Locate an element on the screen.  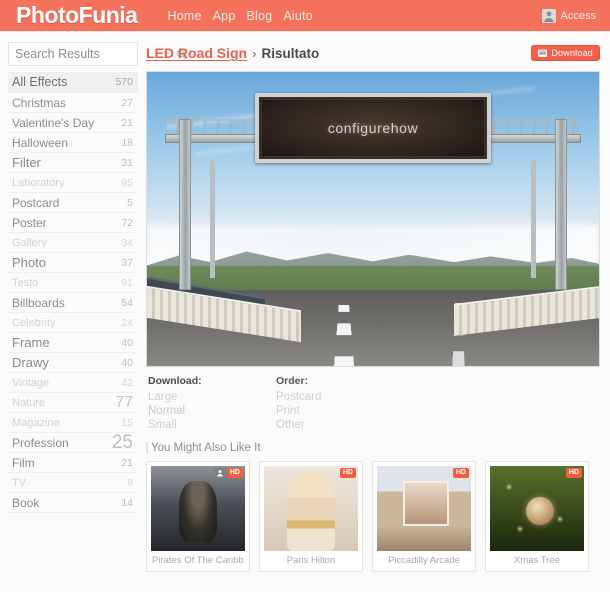
sidebar-item-label: Profession is located at coordinates (40, 442).